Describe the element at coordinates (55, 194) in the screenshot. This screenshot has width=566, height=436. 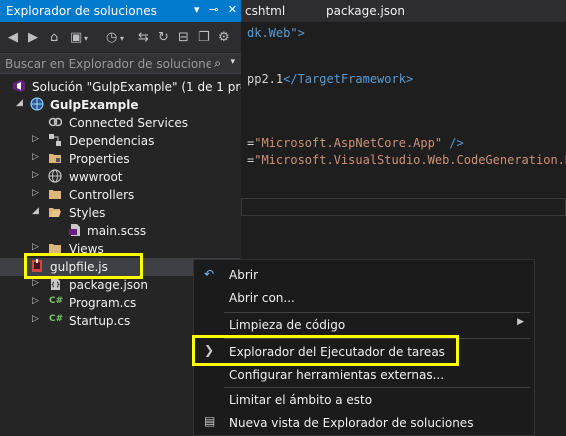
I see `folder-icon` at that location.